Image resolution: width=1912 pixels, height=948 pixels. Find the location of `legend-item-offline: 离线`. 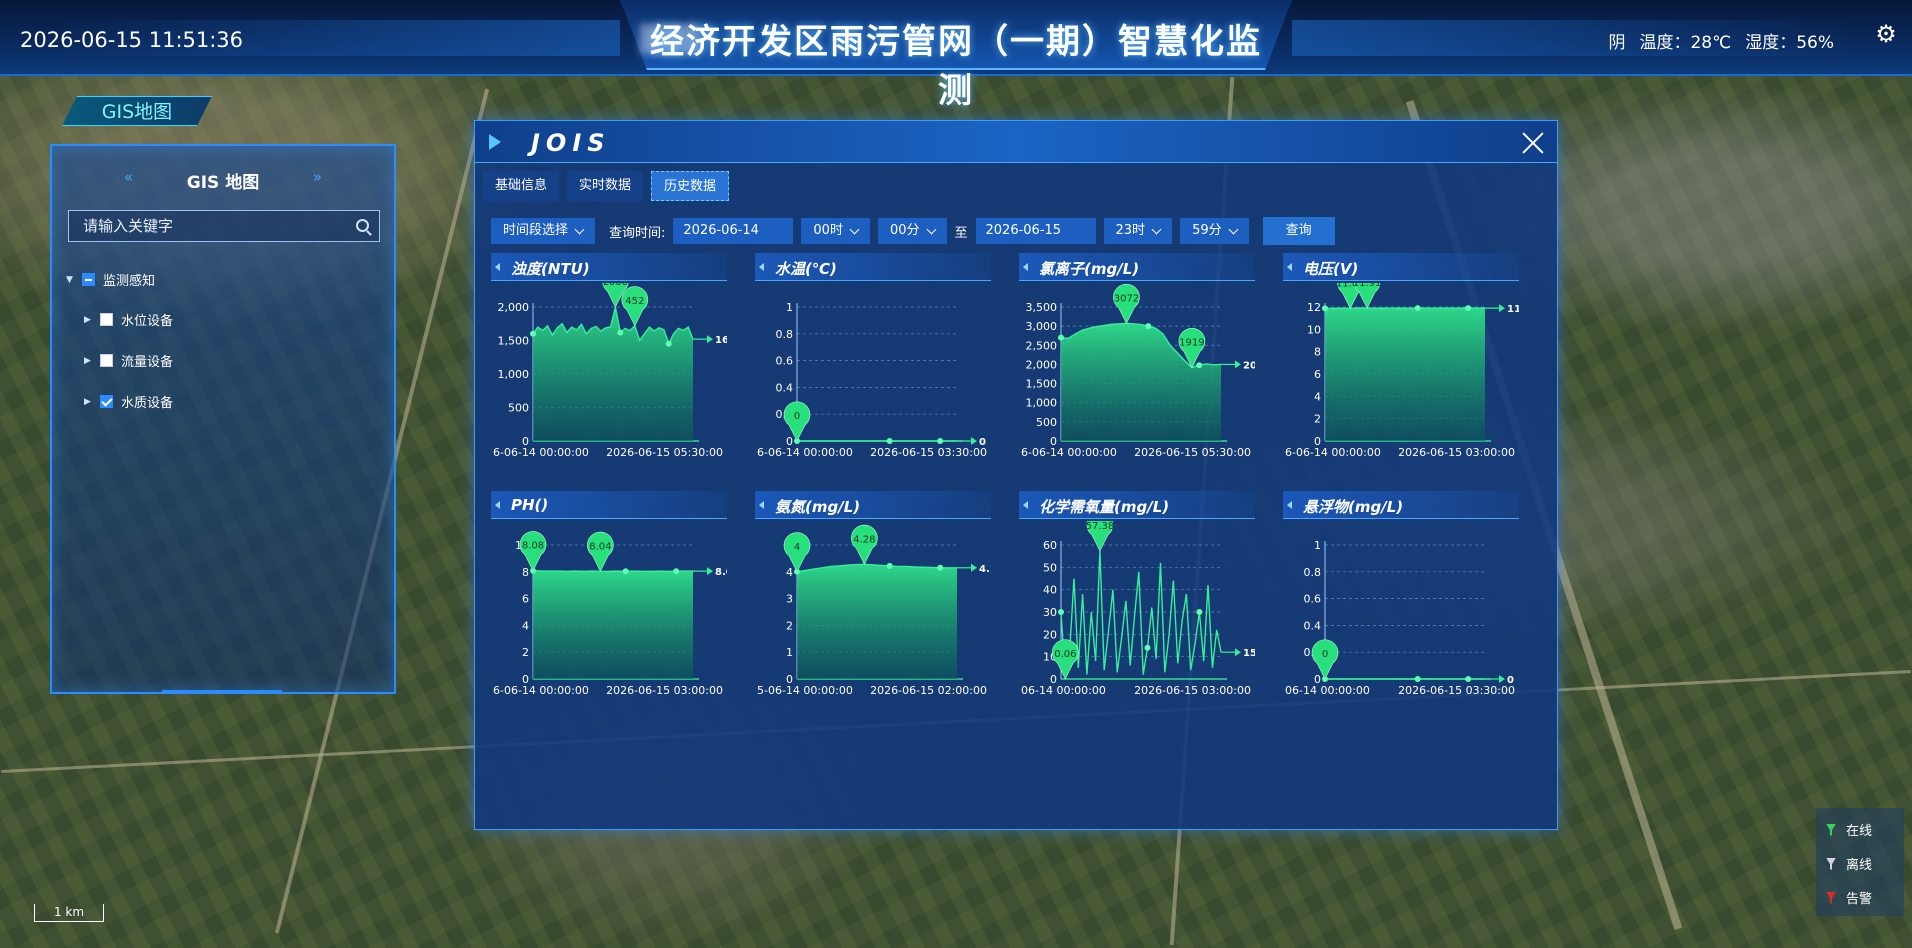

legend-item-offline: 离线 is located at coordinates (1849, 863).